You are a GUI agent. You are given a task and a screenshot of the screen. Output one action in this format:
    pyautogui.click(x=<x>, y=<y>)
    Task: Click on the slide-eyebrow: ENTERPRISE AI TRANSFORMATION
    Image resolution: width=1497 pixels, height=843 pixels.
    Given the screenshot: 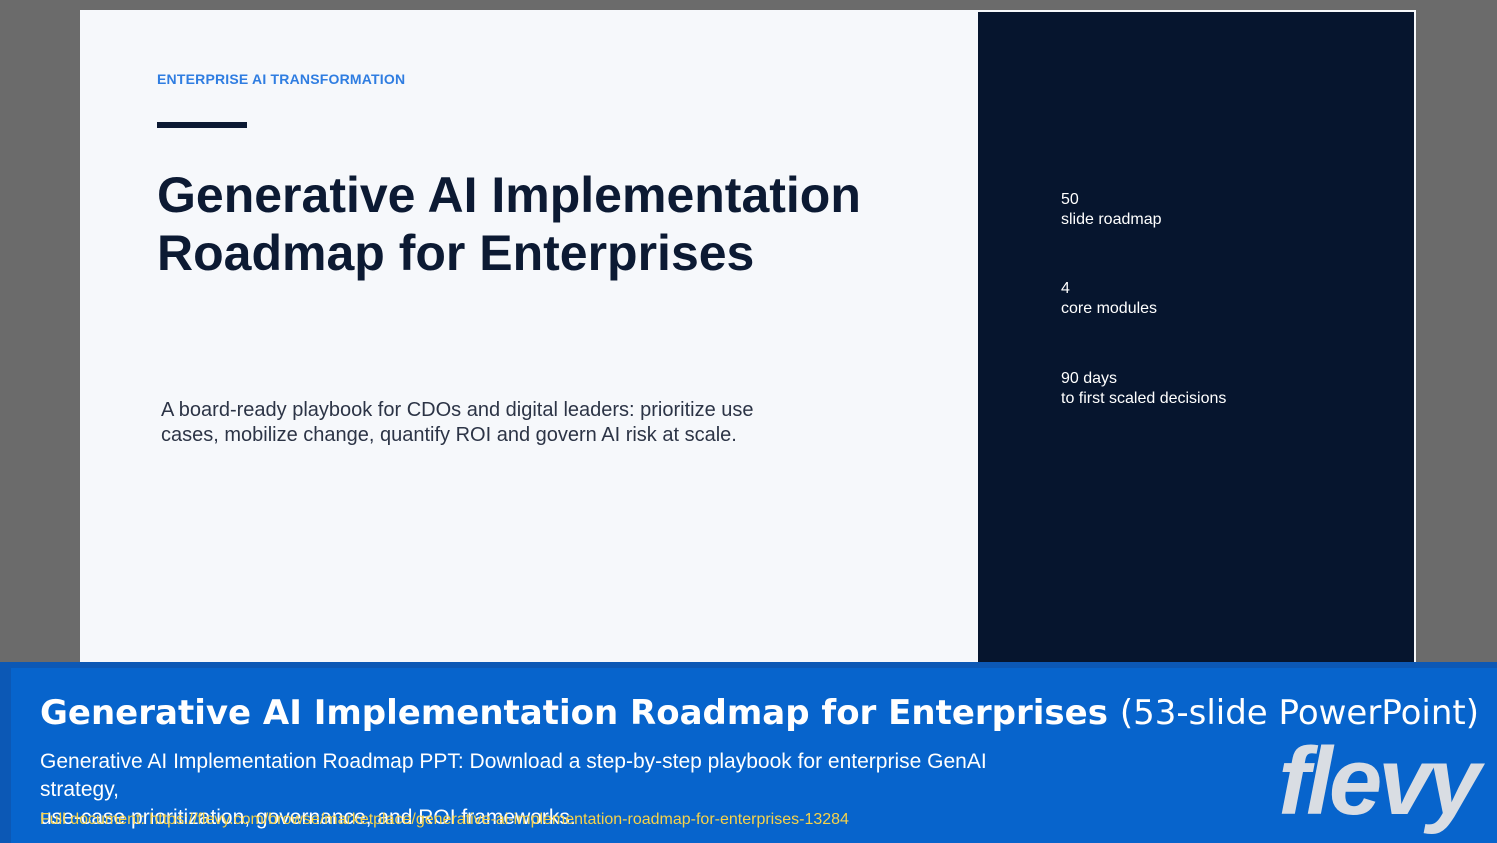 What is the action you would take?
    pyautogui.click(x=281, y=79)
    